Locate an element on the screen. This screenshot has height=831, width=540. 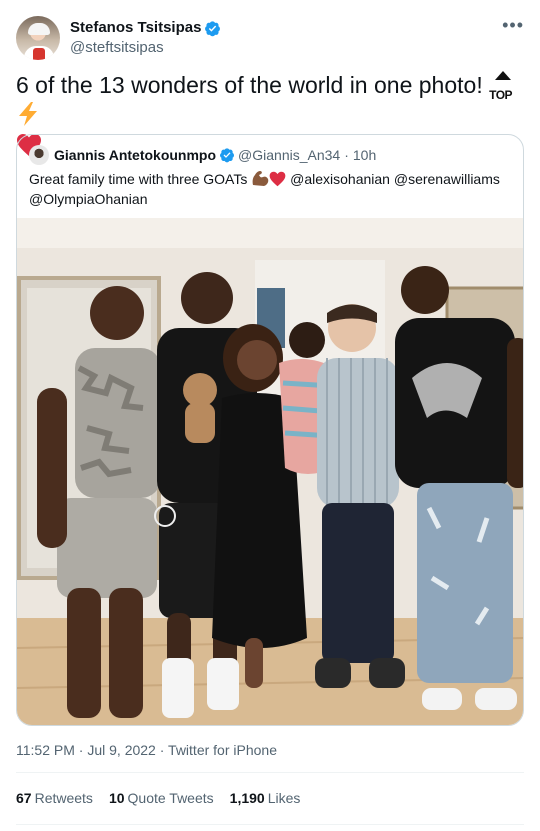
author-name-row: Stefanos Tsitsipas is located at coordinates (145, 28).